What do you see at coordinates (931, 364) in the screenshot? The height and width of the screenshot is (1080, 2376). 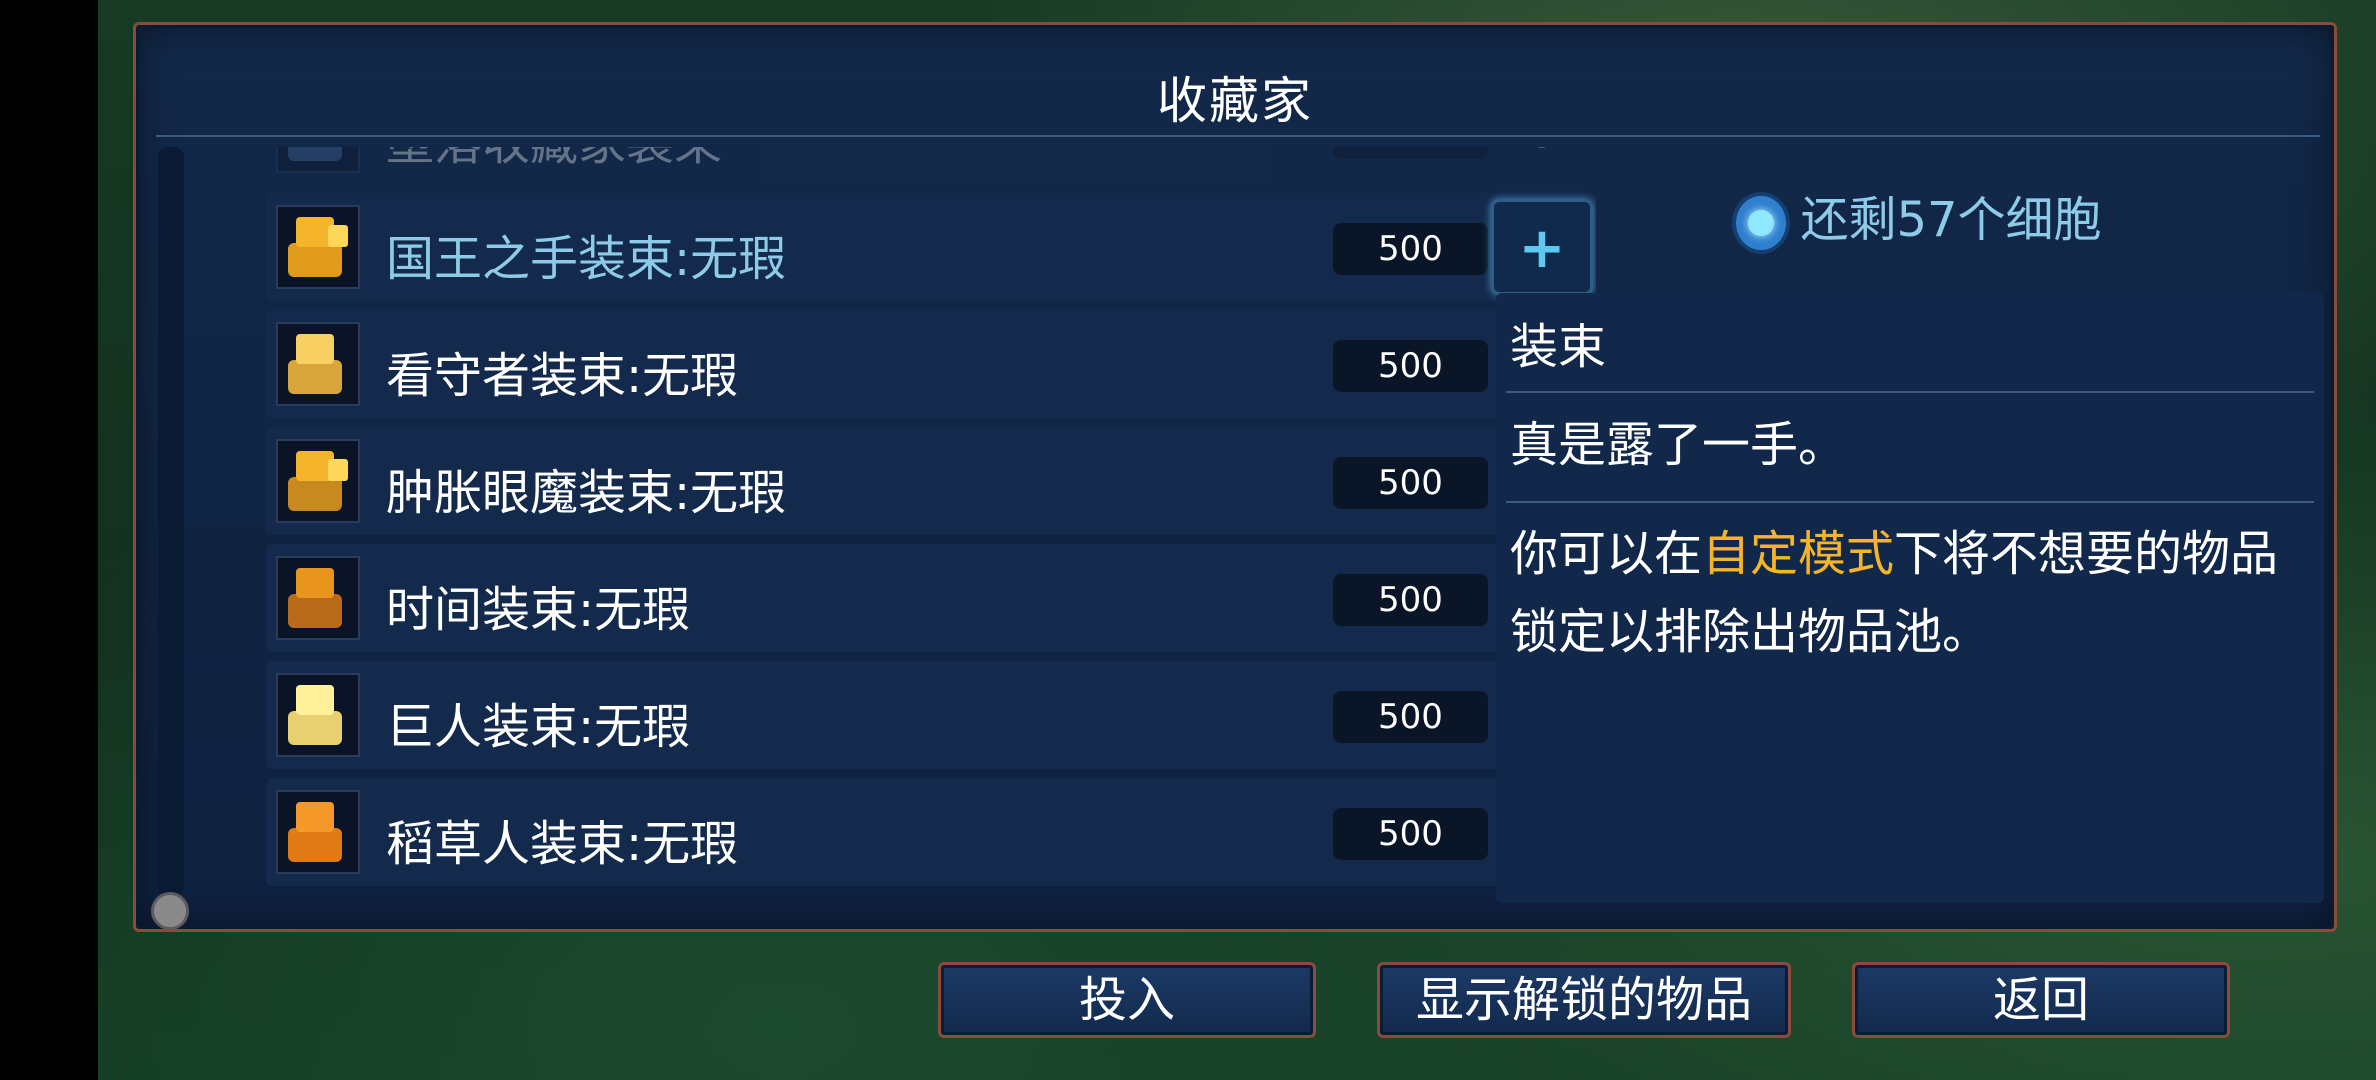 I see `list-item: 看守者装束:无瑕 500 +` at bounding box center [931, 364].